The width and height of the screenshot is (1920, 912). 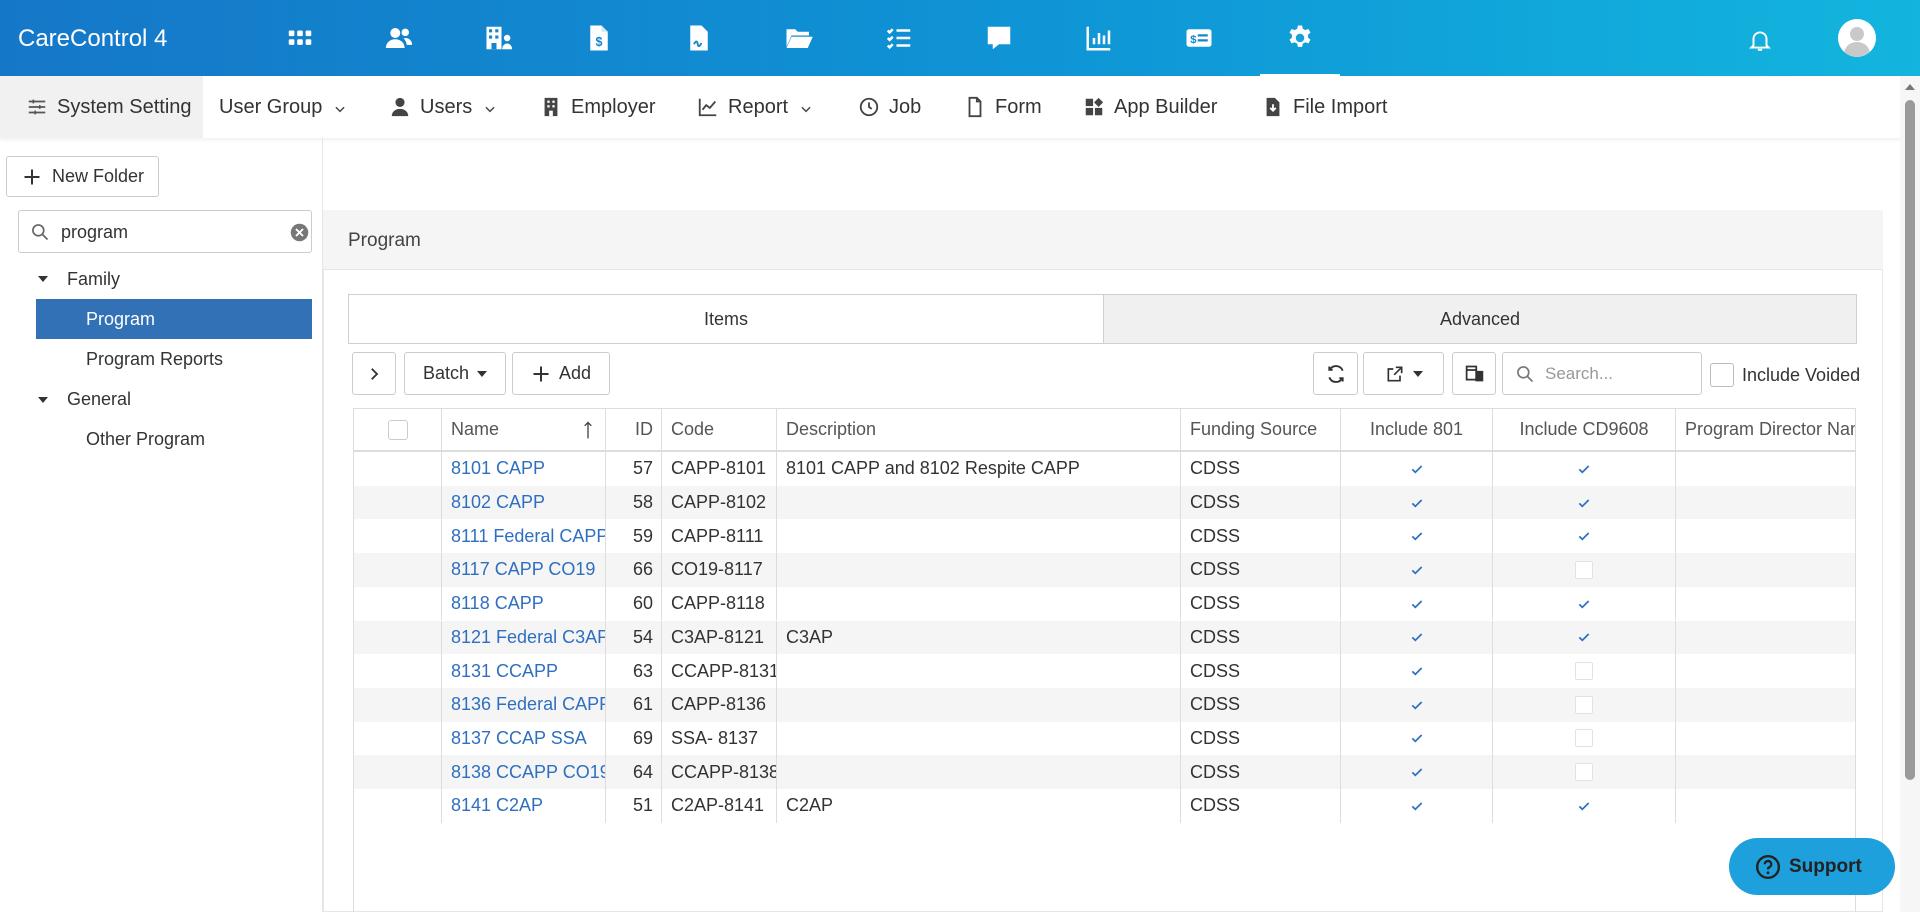 What do you see at coordinates (1104, 502) in the screenshot?
I see `table-row: 8102 CAPP 58 CAPP-8102 CDSS` at bounding box center [1104, 502].